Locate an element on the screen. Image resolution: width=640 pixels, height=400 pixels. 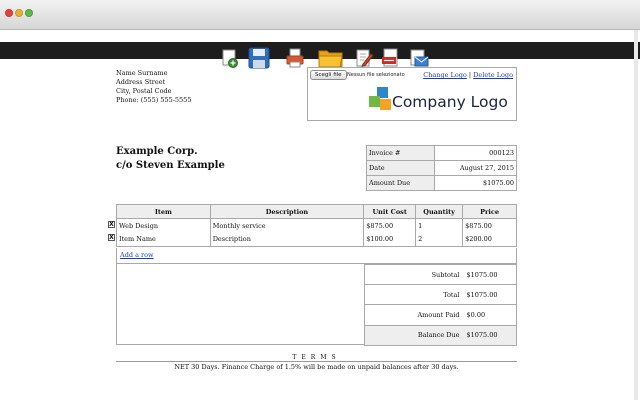
invoice-number-value: 000123 is located at coordinates (475, 153).